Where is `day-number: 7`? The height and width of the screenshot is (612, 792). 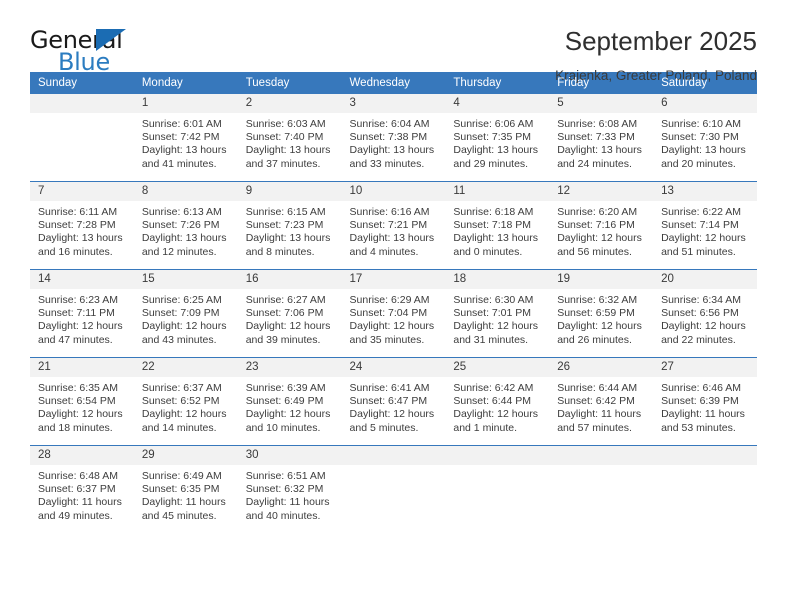 day-number: 7 is located at coordinates (82, 191).